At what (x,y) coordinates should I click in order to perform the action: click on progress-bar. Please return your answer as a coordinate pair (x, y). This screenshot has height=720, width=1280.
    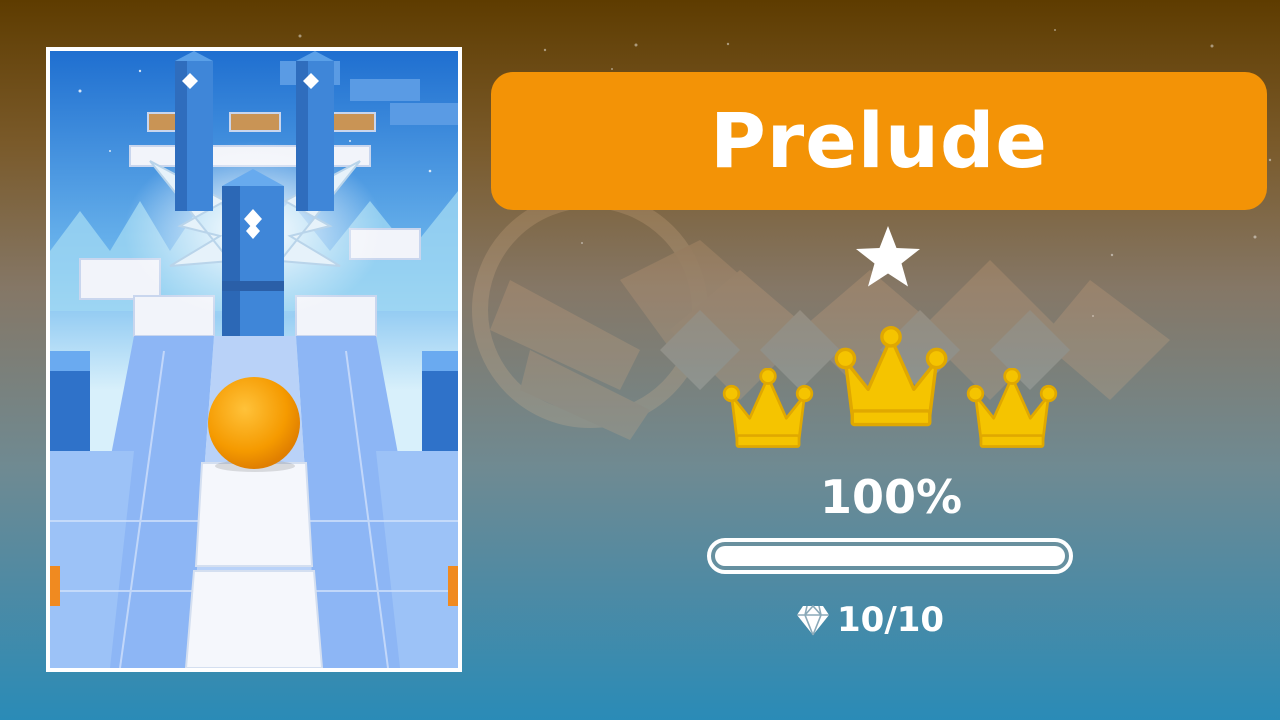
    Looking at the image, I should click on (890, 556).